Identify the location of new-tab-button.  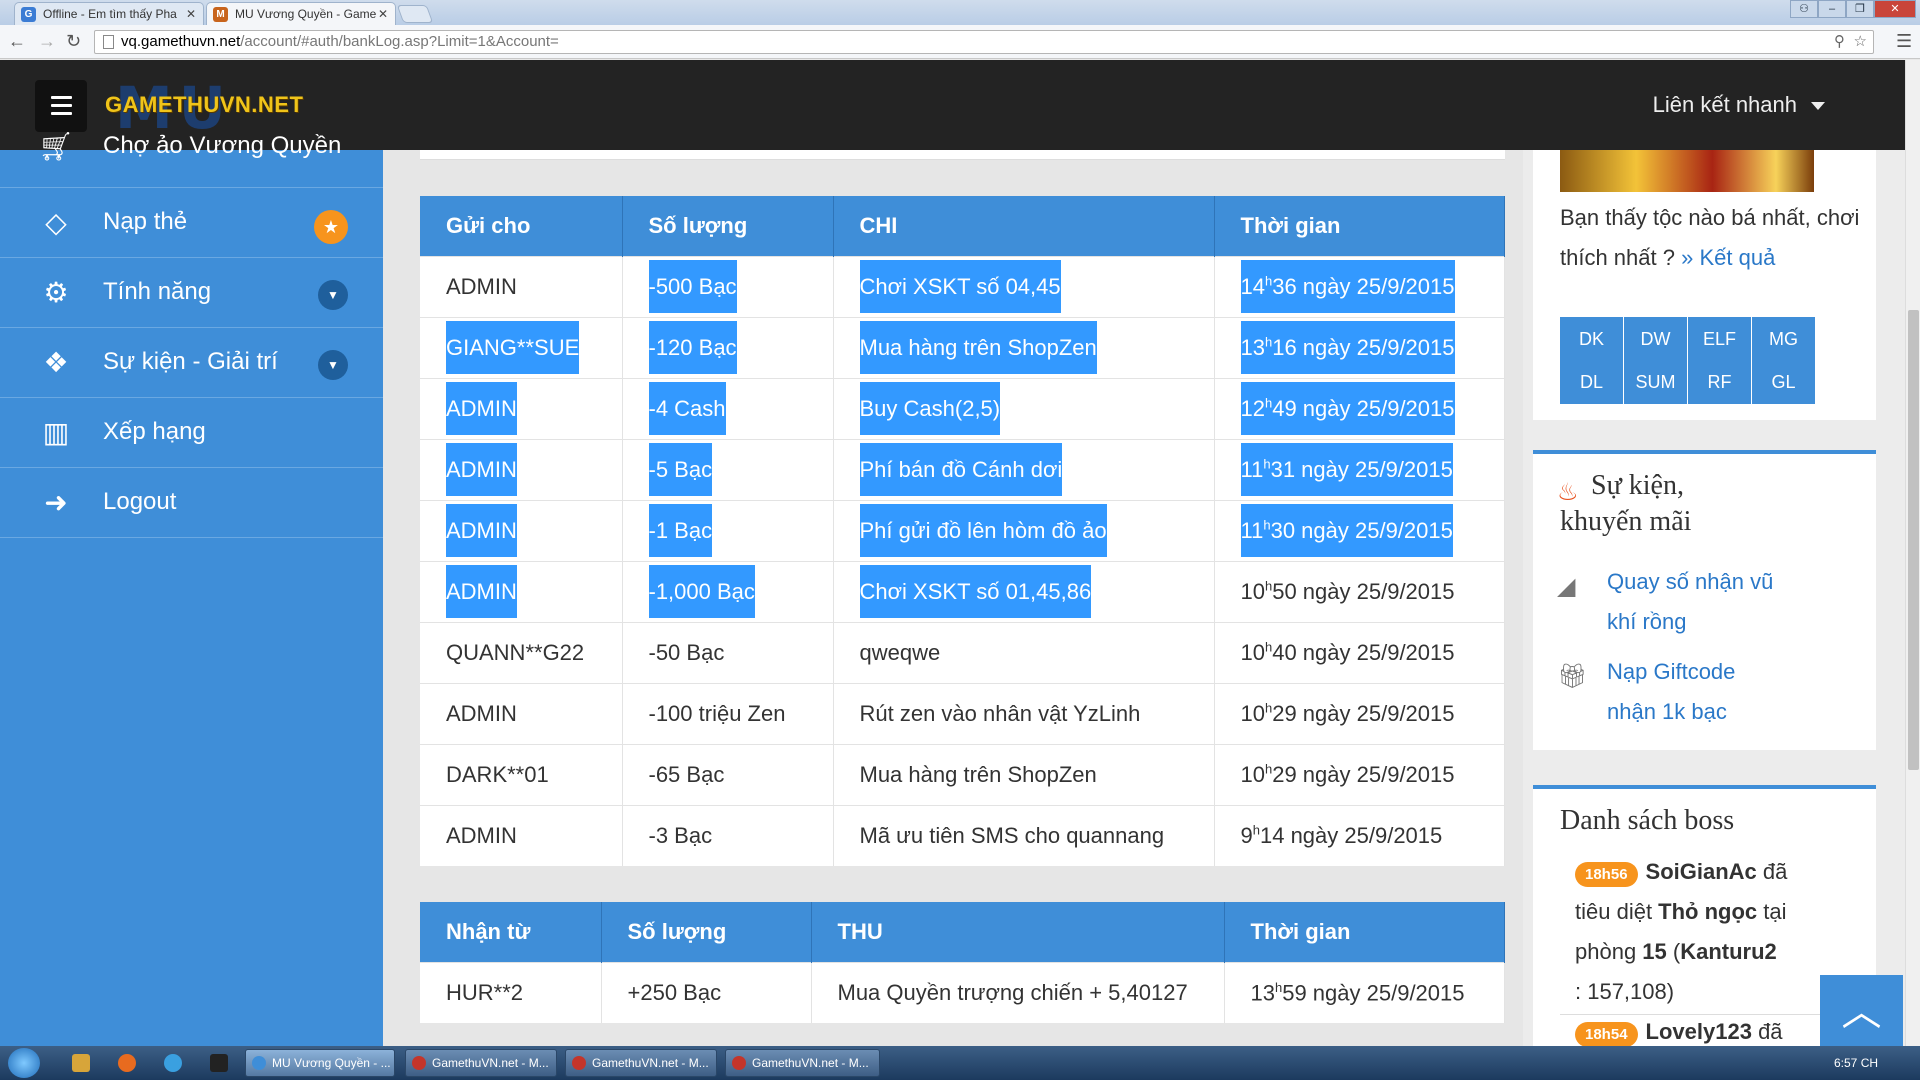
(415, 14).